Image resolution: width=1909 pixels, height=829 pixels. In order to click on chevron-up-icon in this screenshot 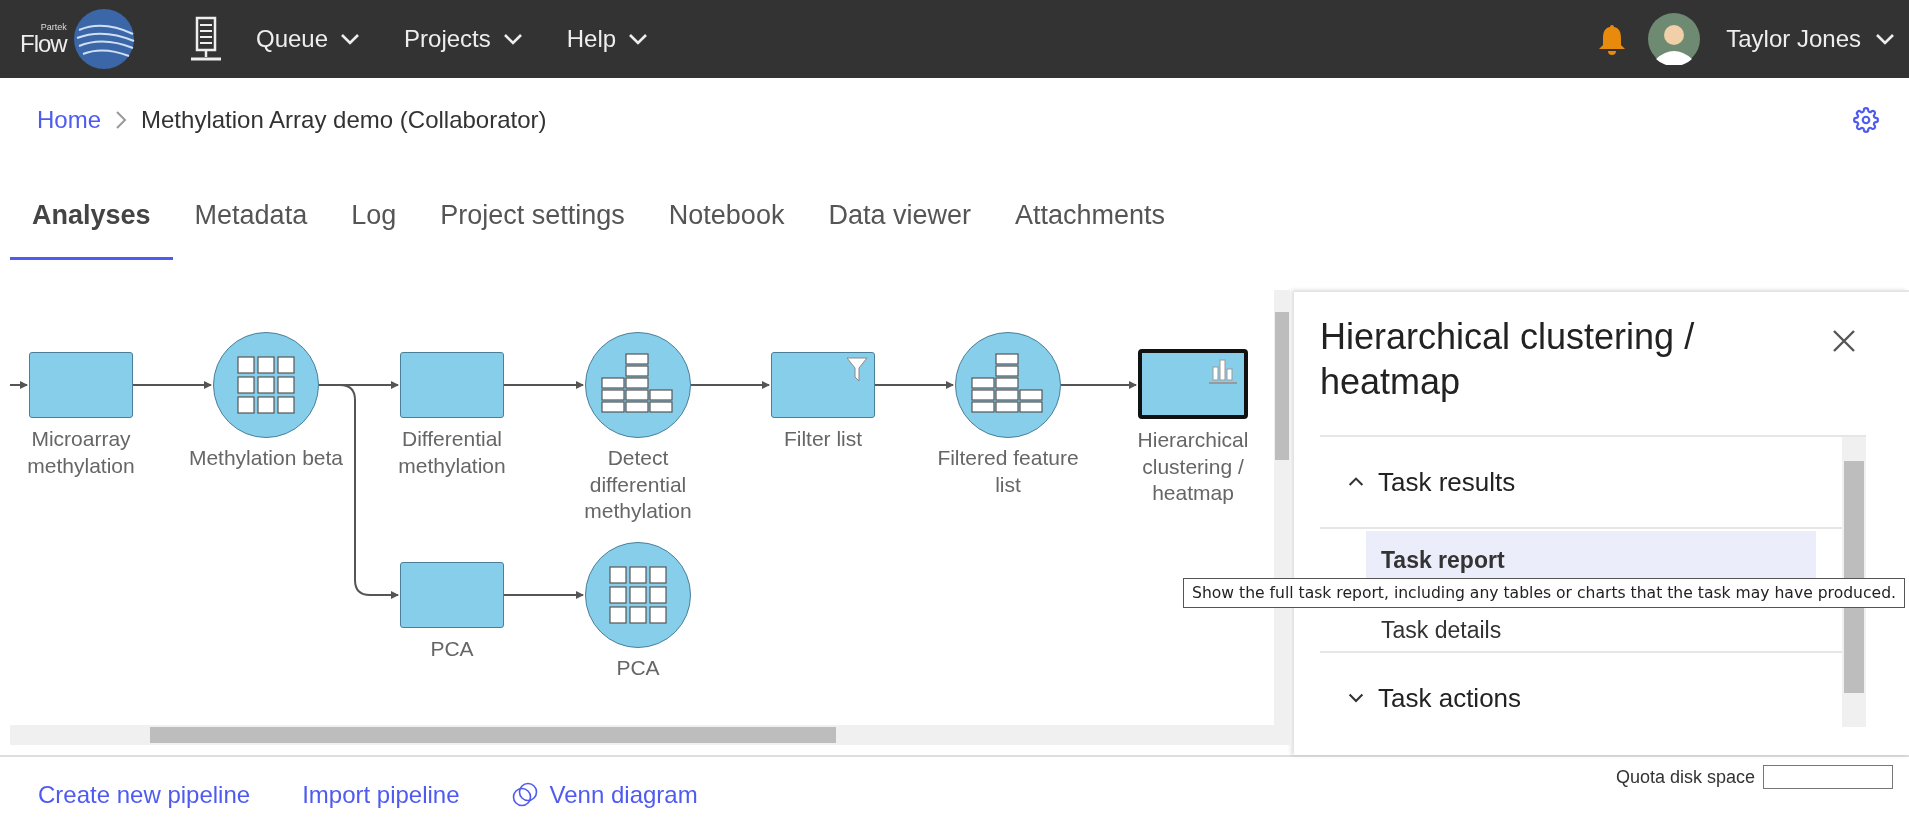, I will do `click(1356, 482)`.